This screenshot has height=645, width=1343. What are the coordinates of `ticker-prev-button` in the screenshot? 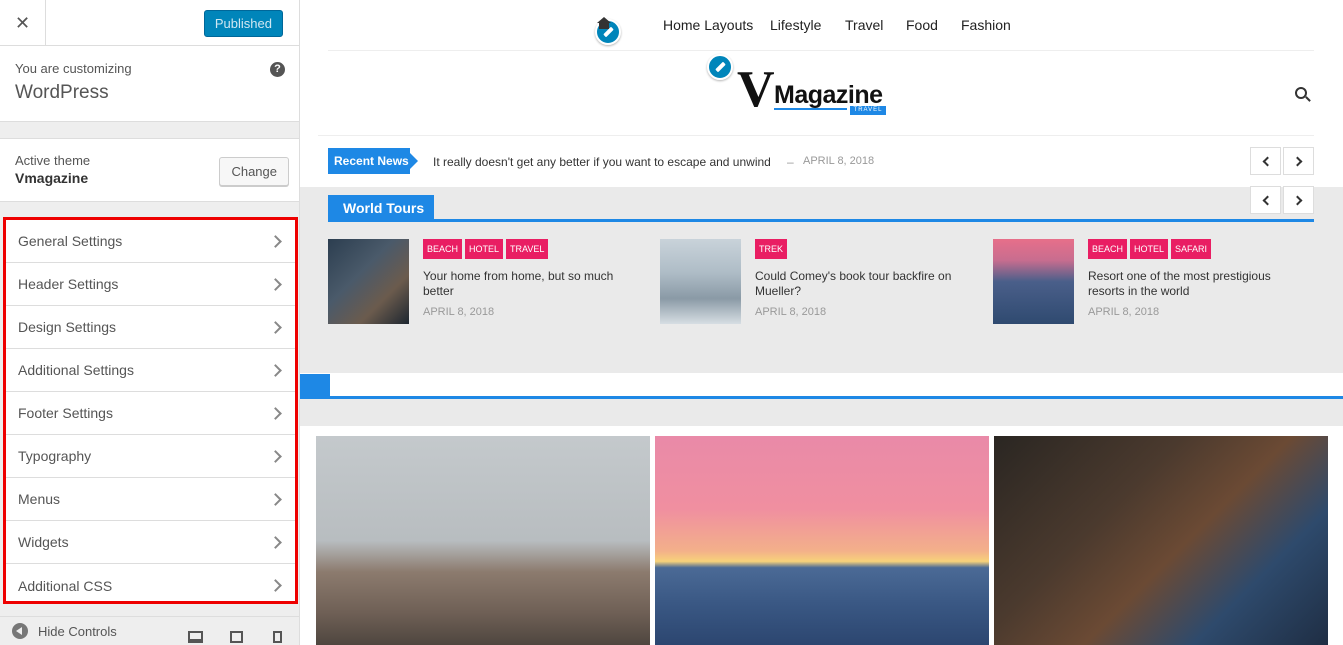 It's located at (1265, 161).